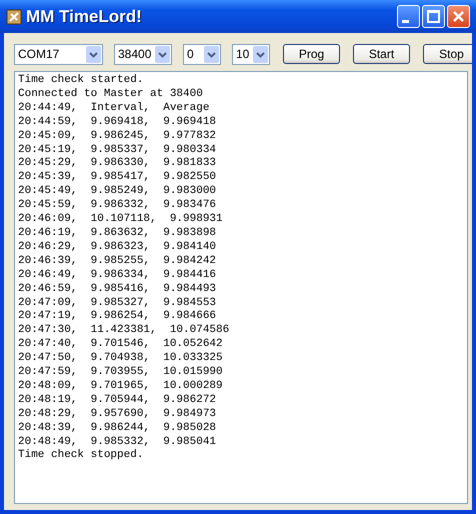  I want to click on log-line: 20:44:49, Interval, Average, so click(114, 109).